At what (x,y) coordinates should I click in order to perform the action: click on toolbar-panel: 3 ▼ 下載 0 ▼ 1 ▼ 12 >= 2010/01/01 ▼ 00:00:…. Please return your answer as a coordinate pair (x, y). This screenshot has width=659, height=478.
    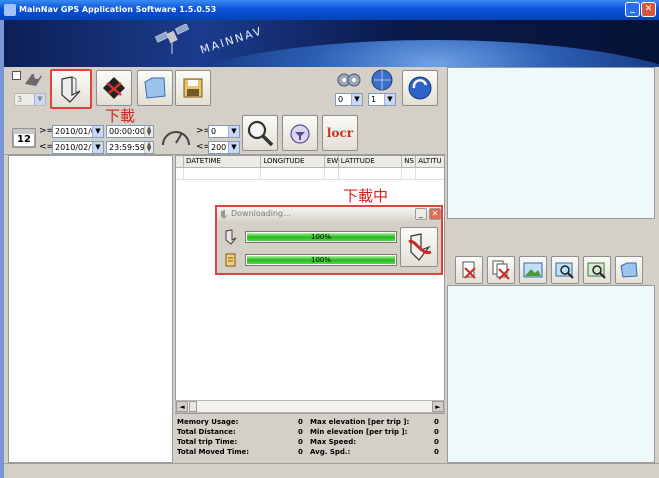
    Looking at the image, I should click on (225, 111).